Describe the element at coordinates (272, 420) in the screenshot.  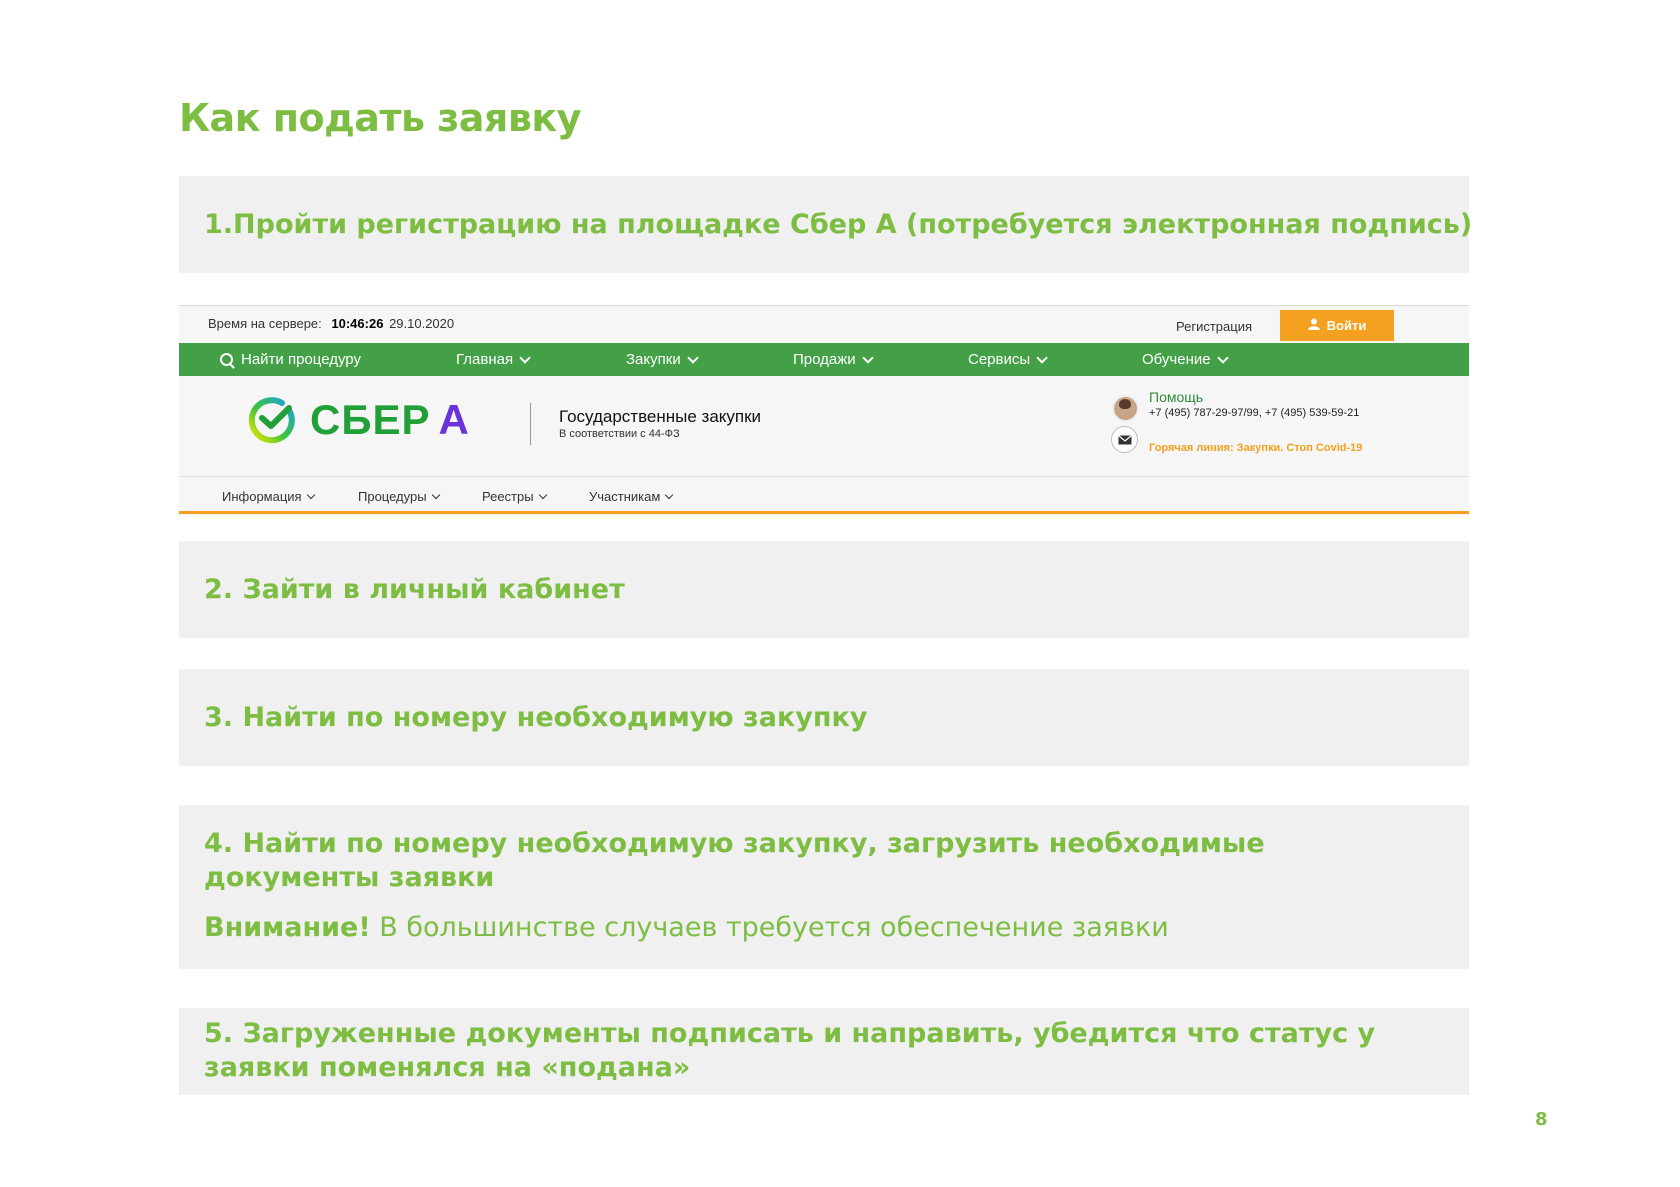
I see `sber-logo-icon` at that location.